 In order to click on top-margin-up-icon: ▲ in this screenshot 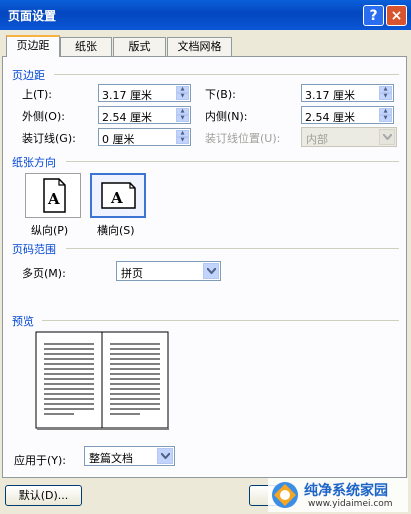, I will do `click(182, 89)`.